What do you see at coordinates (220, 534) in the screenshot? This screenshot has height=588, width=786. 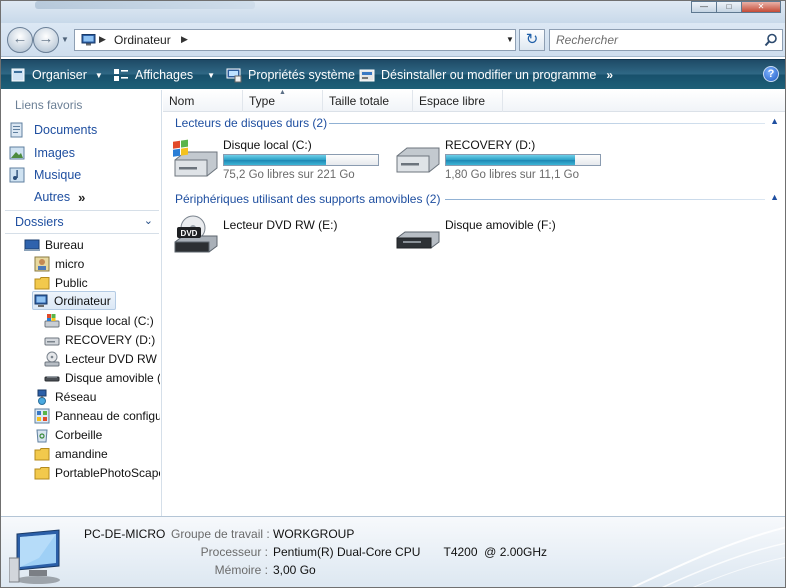 I see `workgroup-label: Groupe de travail :` at bounding box center [220, 534].